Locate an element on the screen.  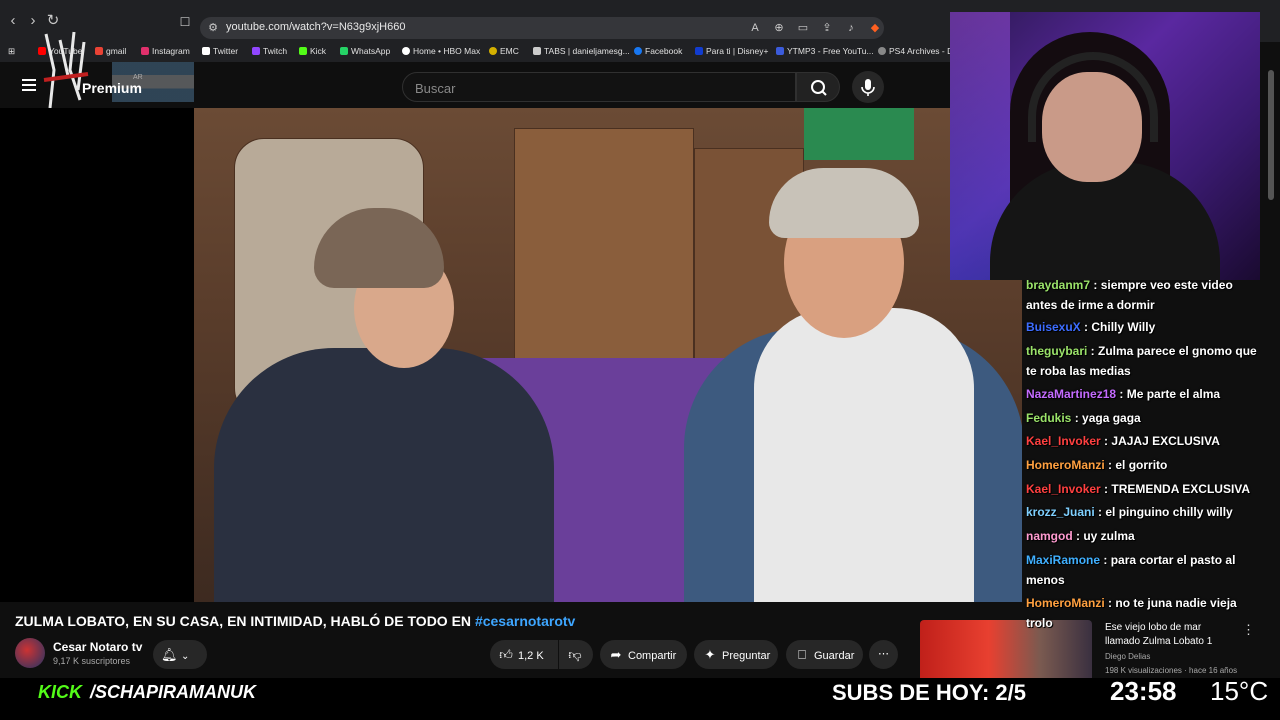
wardrobe is located at coordinates (604, 248).